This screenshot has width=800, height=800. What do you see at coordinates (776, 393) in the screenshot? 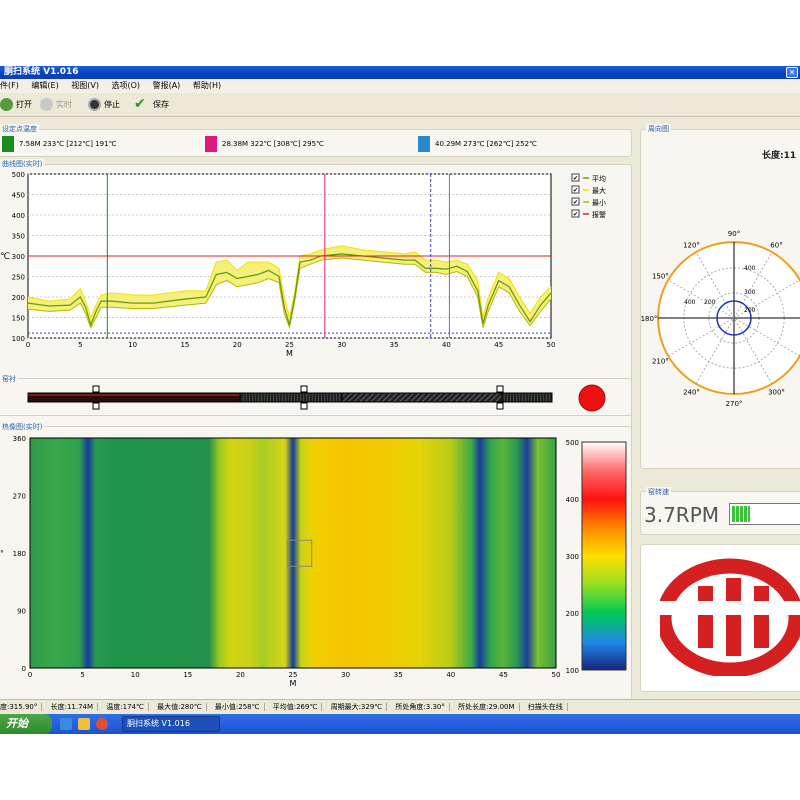
I see `polar-angle-label: 300°` at bounding box center [776, 393].